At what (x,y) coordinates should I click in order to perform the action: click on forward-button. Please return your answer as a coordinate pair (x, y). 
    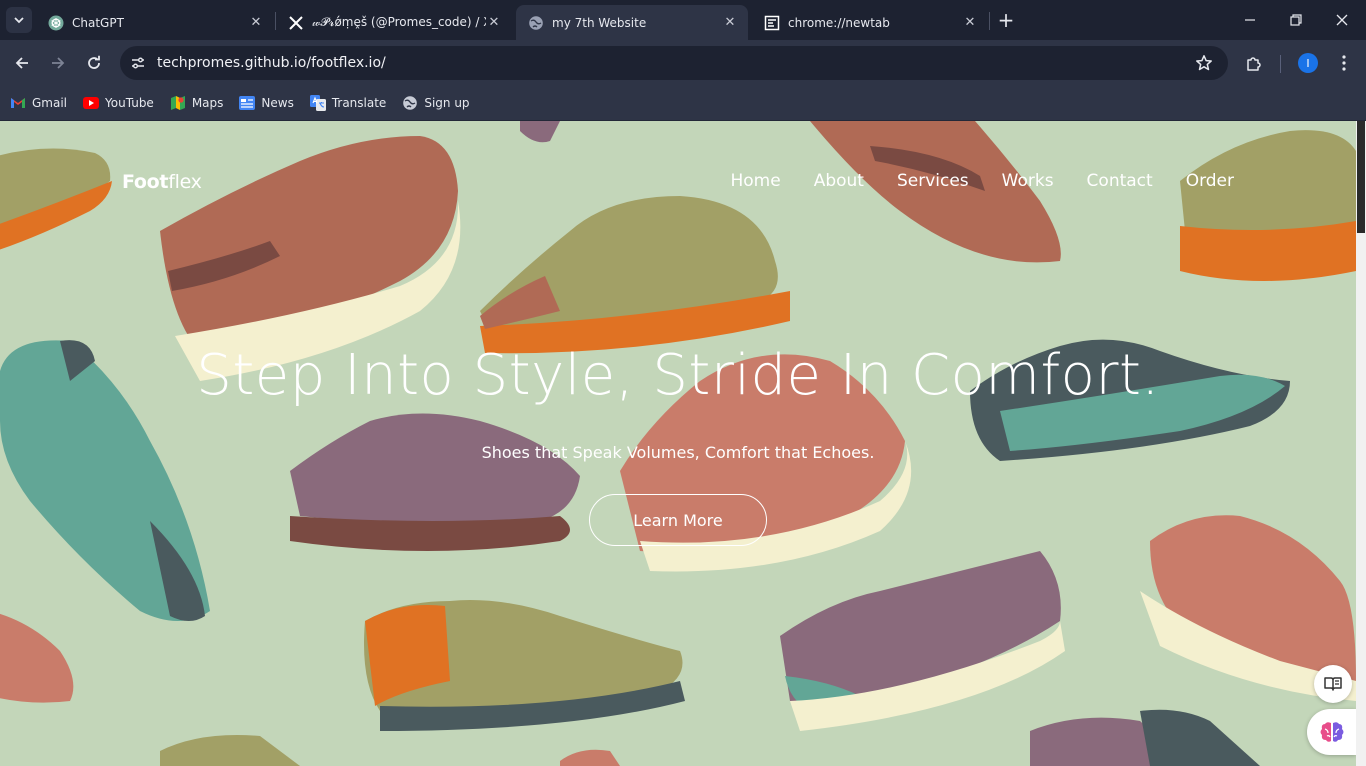
    Looking at the image, I should click on (58, 63).